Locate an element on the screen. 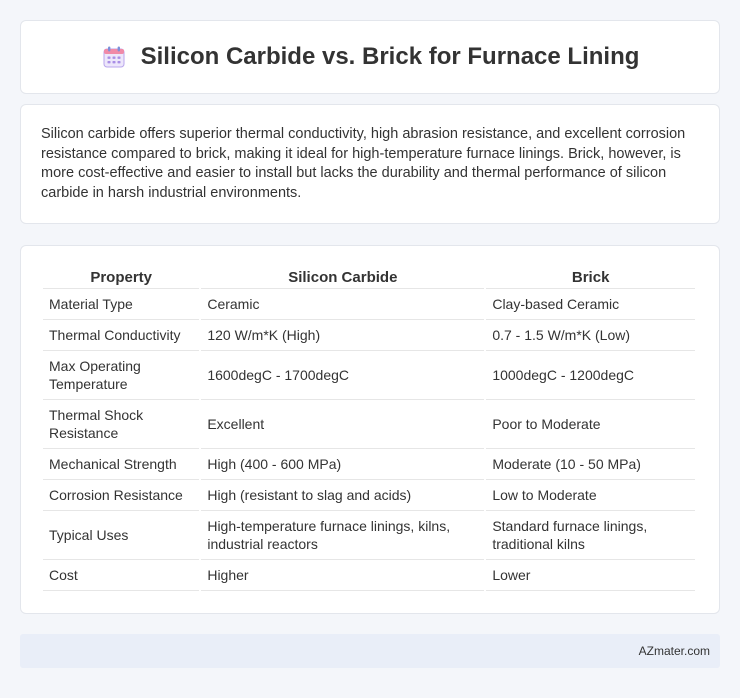 This screenshot has height=698, width=740. cell-brick: 1000degC - 1200degC is located at coordinates (590, 375).